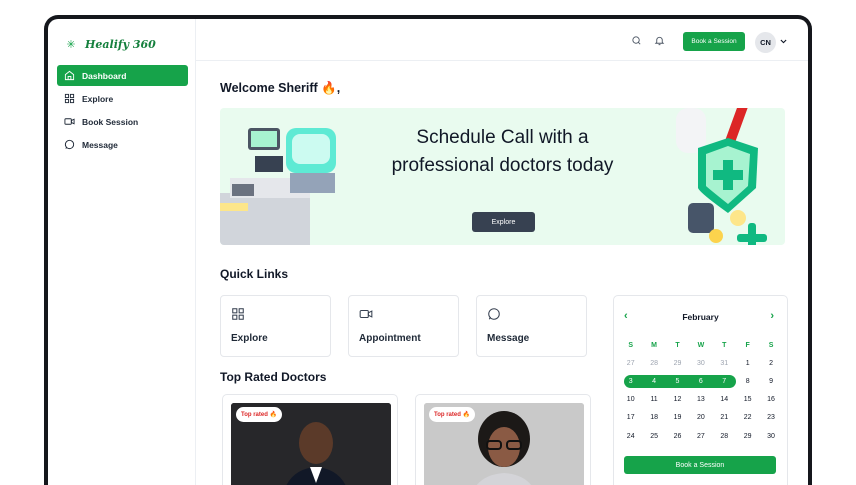  I want to click on medical-equipment-illustration, so click(278, 186).